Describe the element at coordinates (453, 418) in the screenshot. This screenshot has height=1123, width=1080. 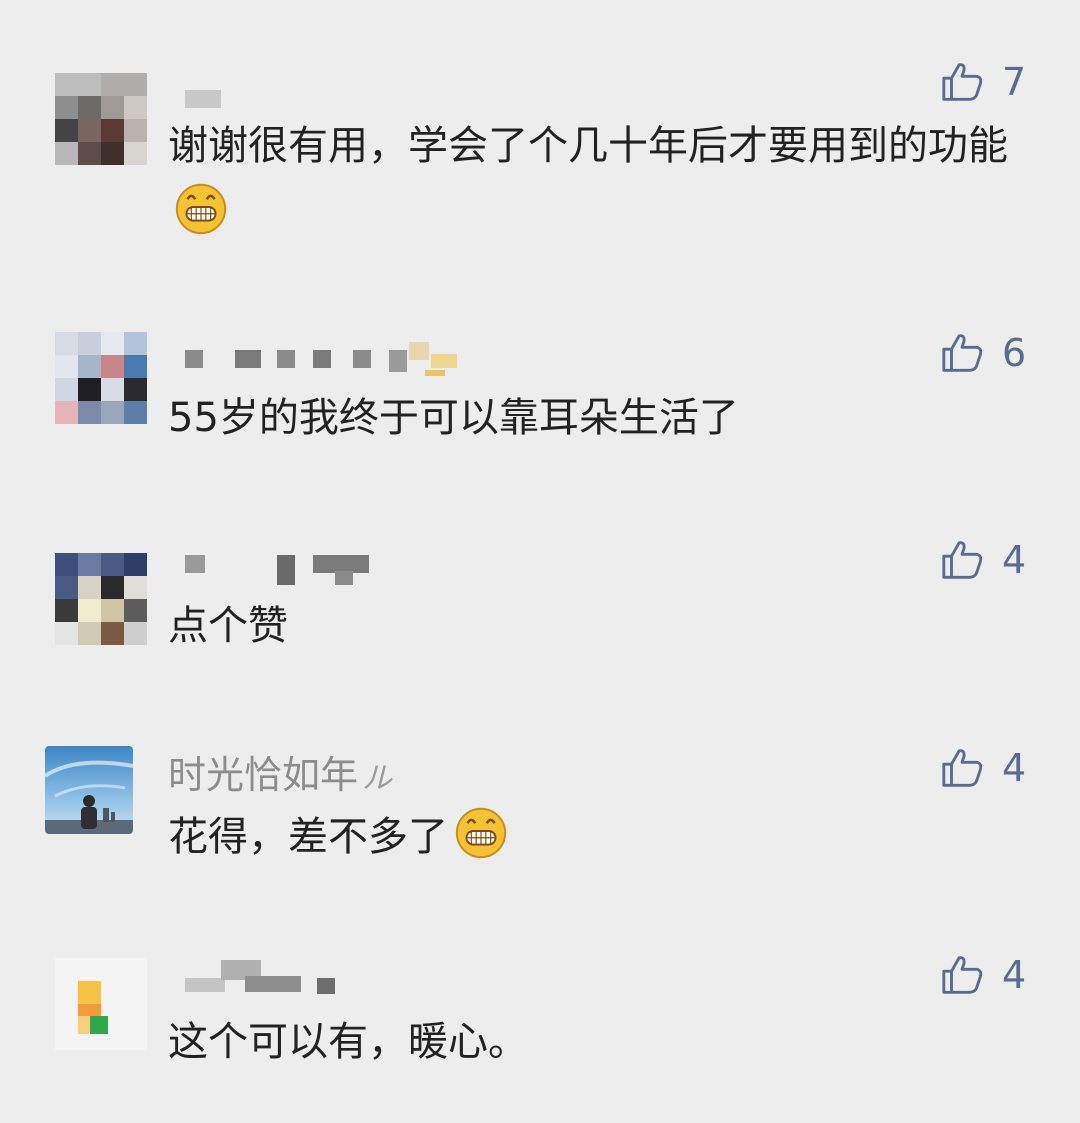
I see `comment-text-body: 55岁的我终于可以靠耳朵生活了` at that location.